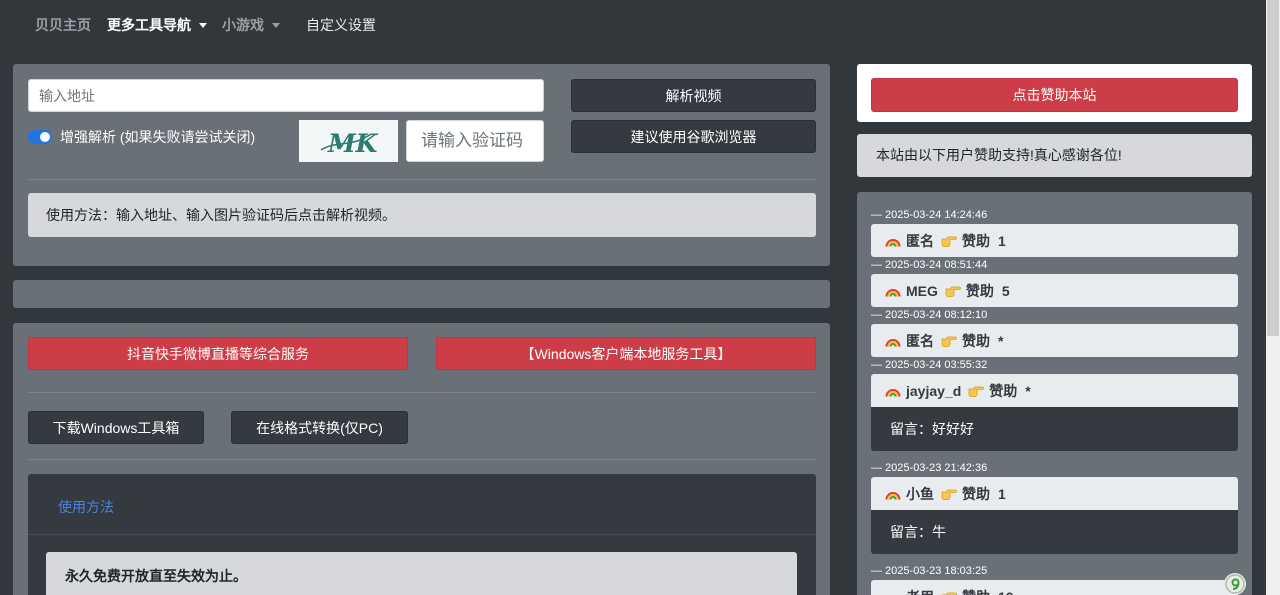 The width and height of the screenshot is (1280, 595). I want to click on browser-tip-button: 建议使用谷歌浏览器, so click(693, 136).